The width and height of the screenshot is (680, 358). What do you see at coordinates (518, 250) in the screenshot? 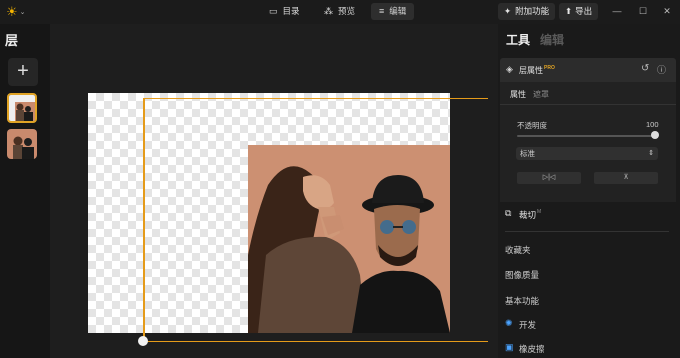
I see `favorites-item: 收藏夹` at bounding box center [518, 250].